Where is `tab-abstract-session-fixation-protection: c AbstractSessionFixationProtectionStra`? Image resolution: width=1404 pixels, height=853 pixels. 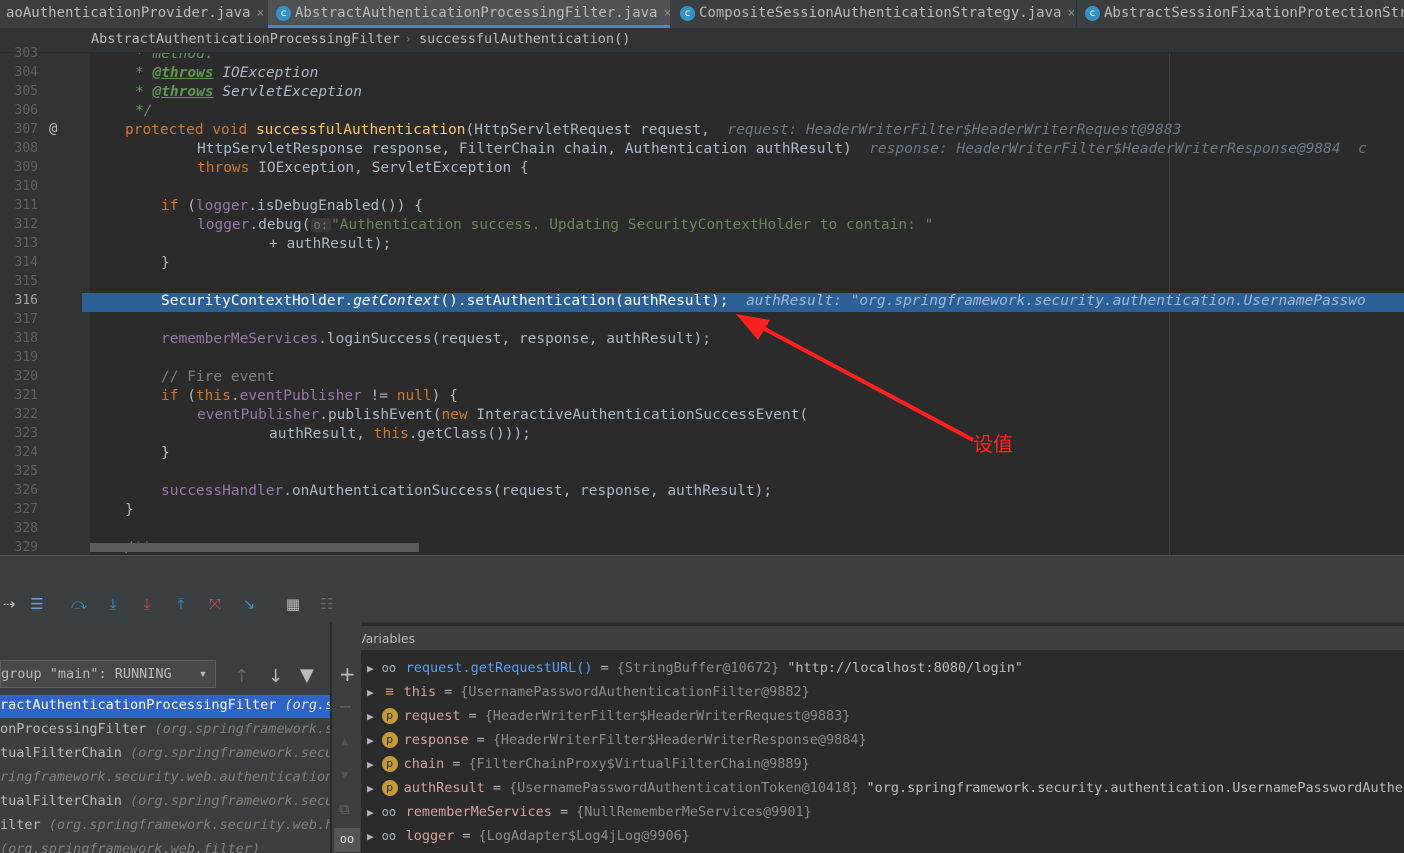 tab-abstract-session-fixation-protection: c AbstractSessionFixationProtectionStra is located at coordinates (1240, 14).